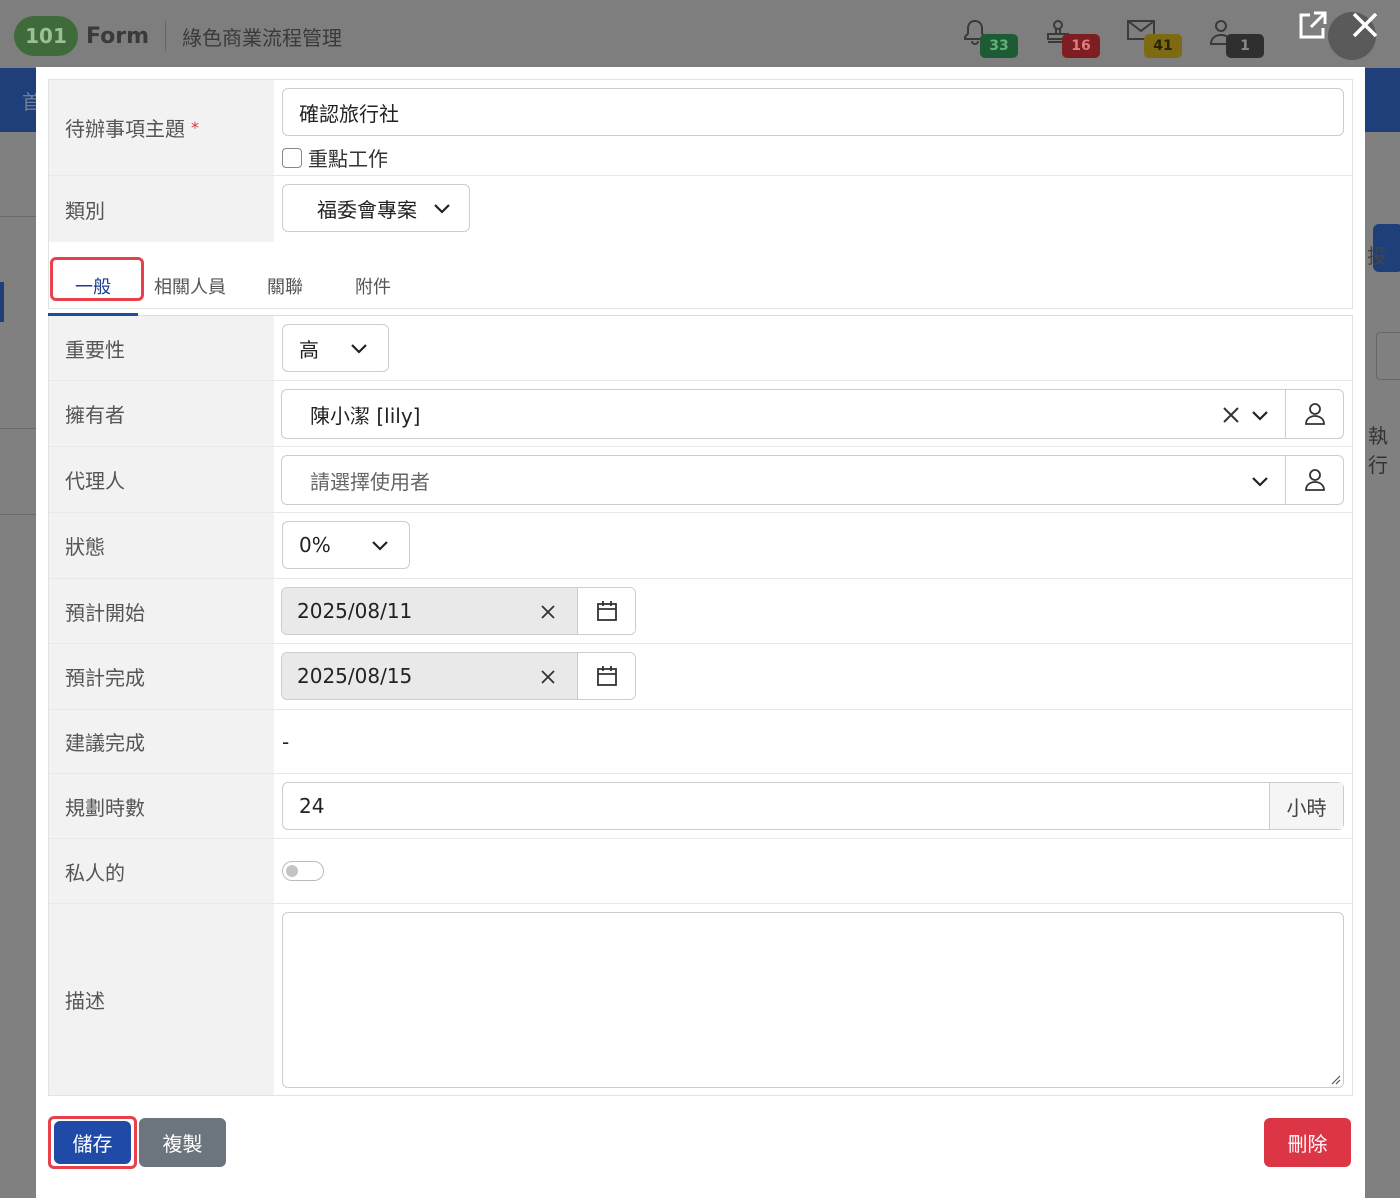 Image resolution: width=1400 pixels, height=1198 pixels. What do you see at coordinates (46, 36) in the screenshot?
I see `logo-cloud-icon: 101` at bounding box center [46, 36].